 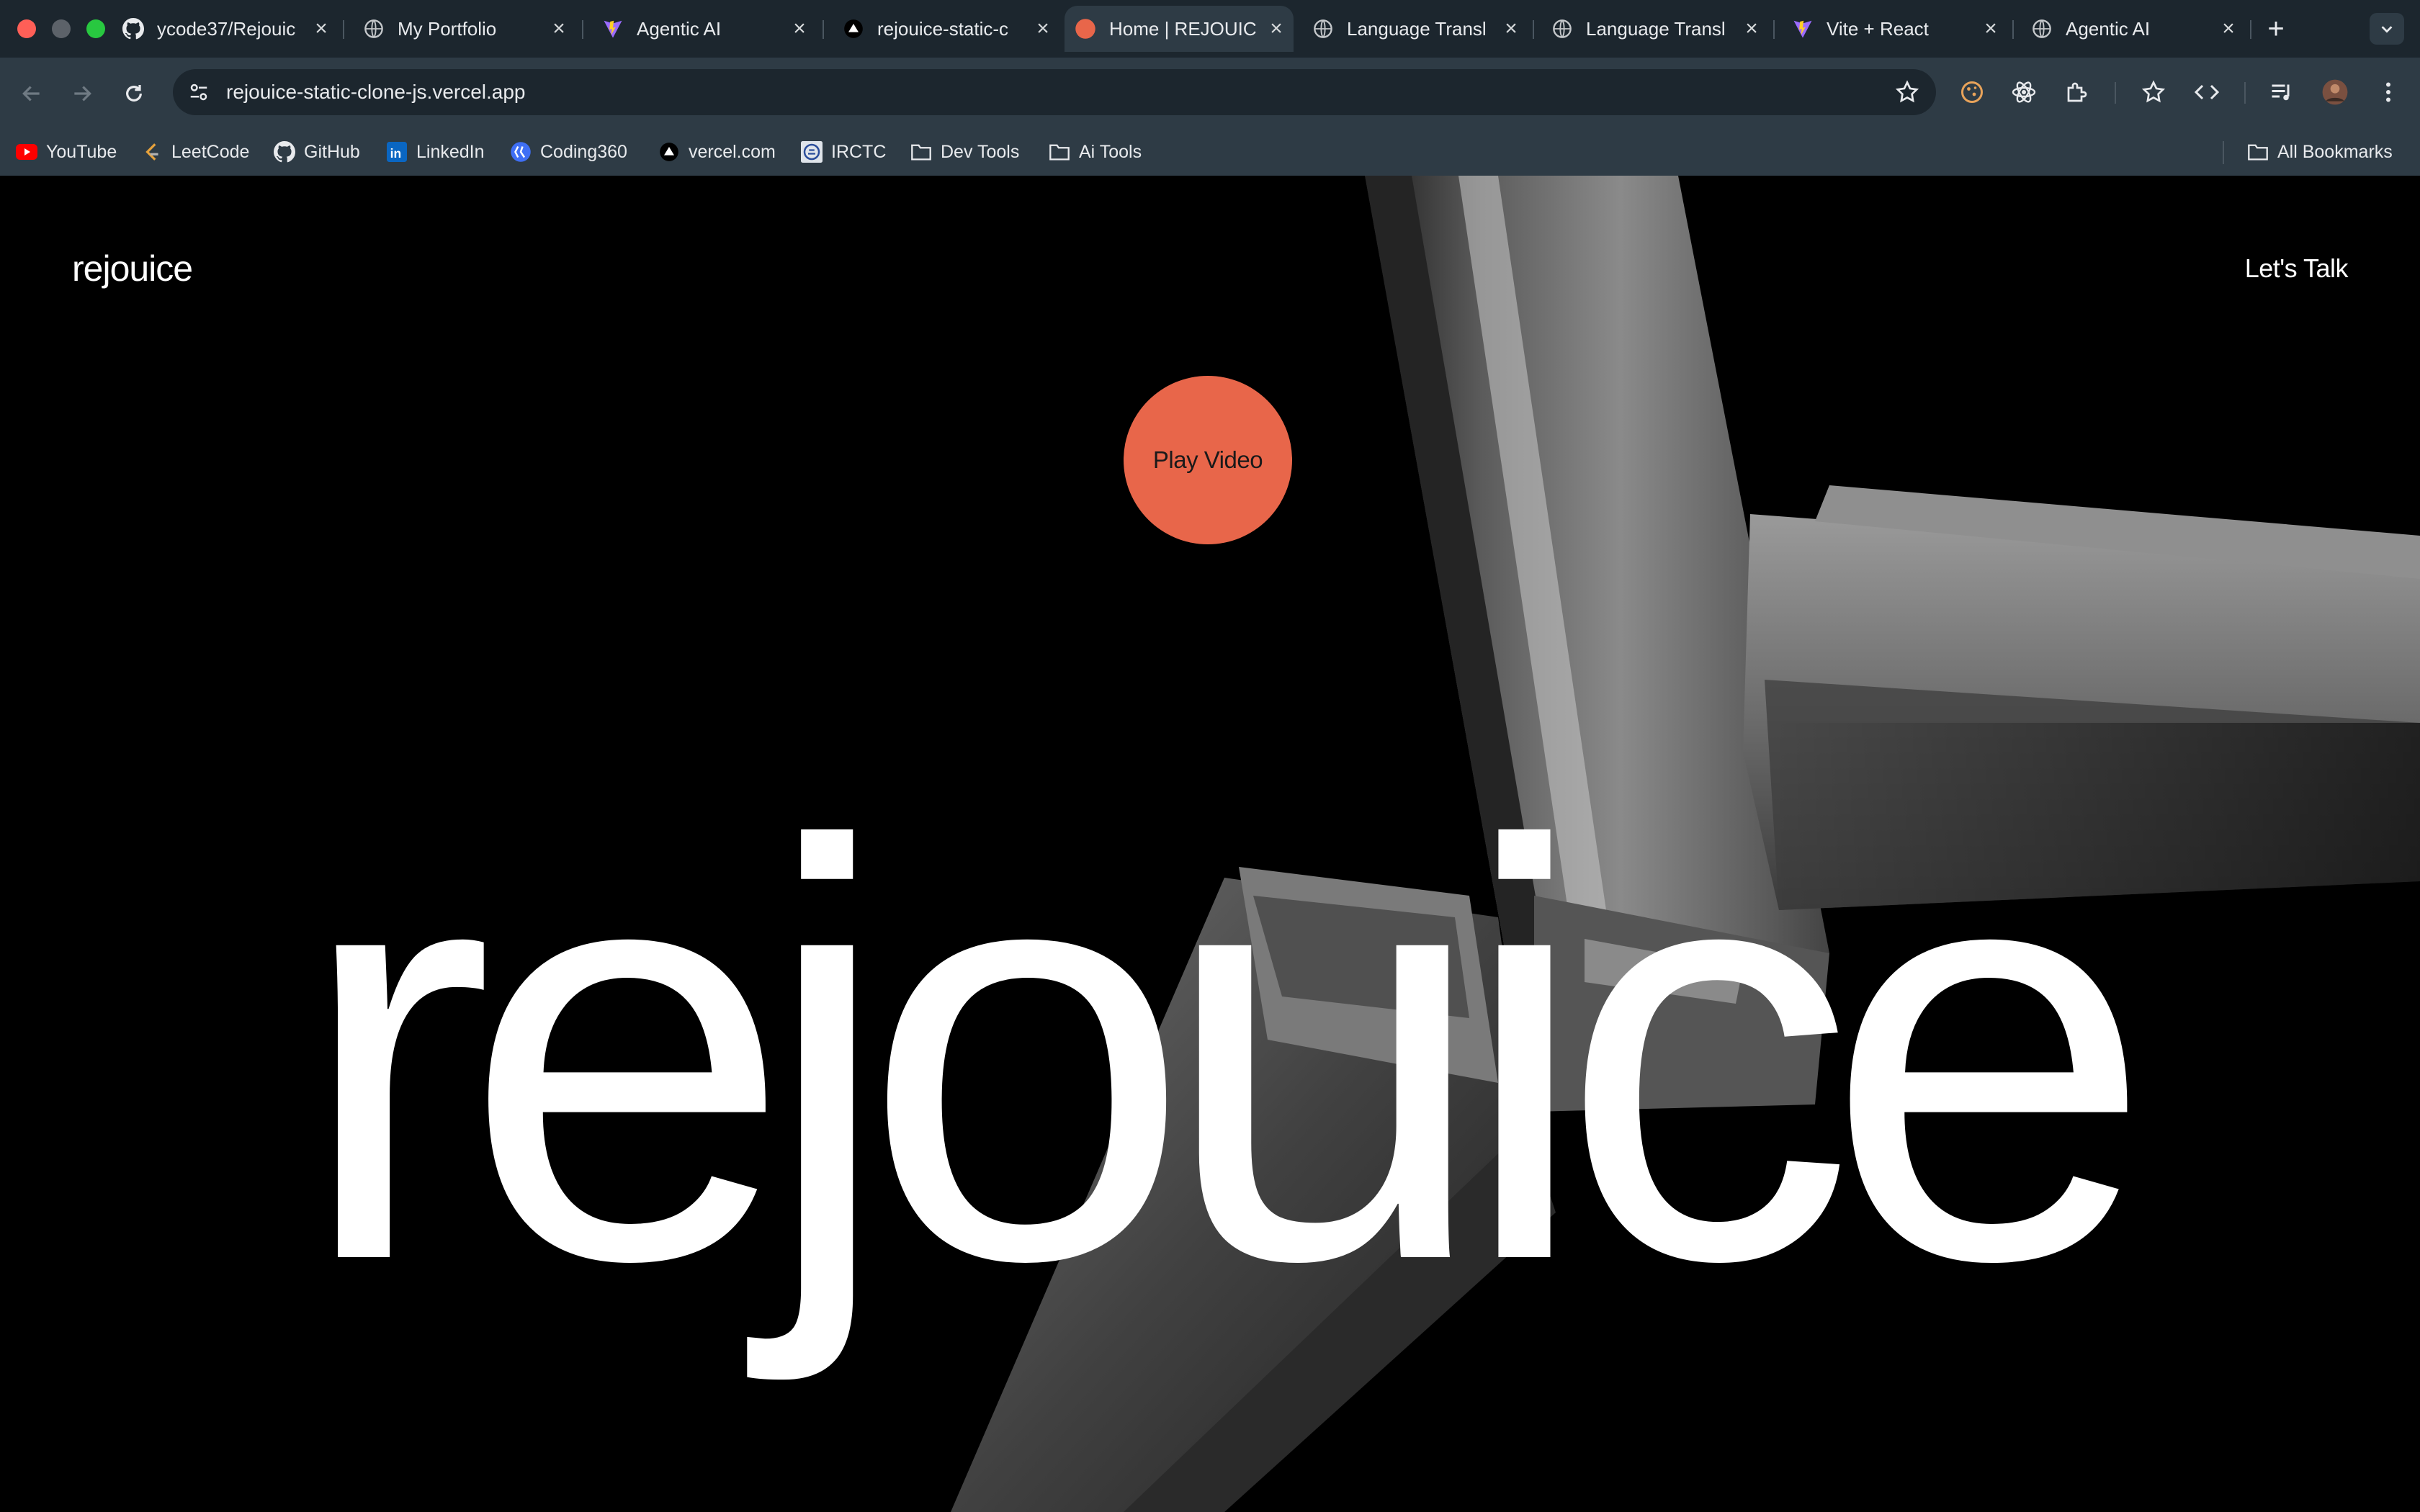 What do you see at coordinates (521, 152) in the screenshot?
I see `coding360-icon` at bounding box center [521, 152].